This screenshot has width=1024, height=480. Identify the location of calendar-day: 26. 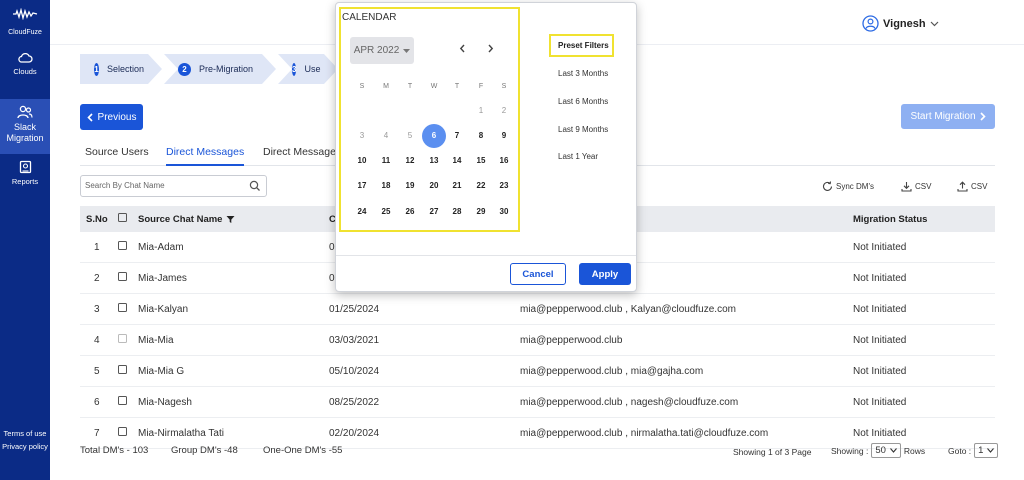
(410, 212).